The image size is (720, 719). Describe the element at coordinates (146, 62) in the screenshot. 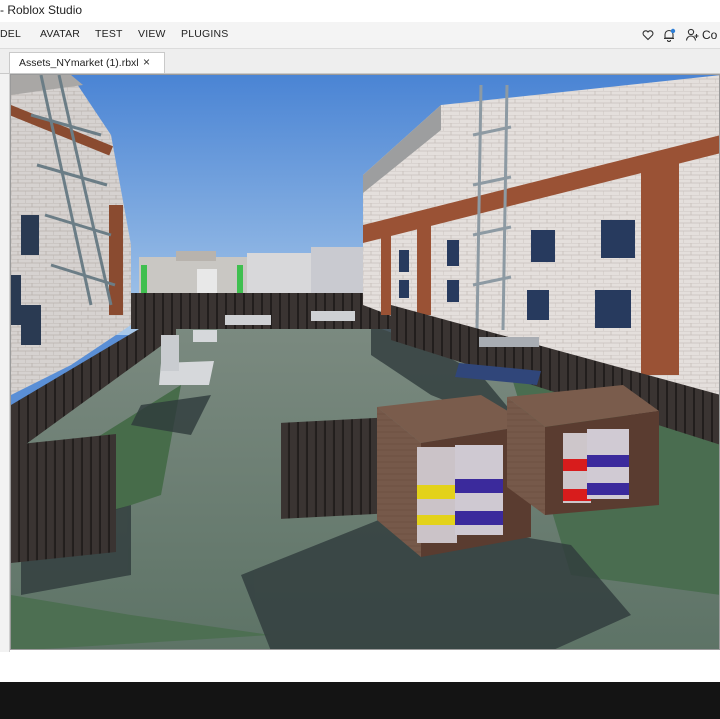

I see `close-icon: ×` at that location.